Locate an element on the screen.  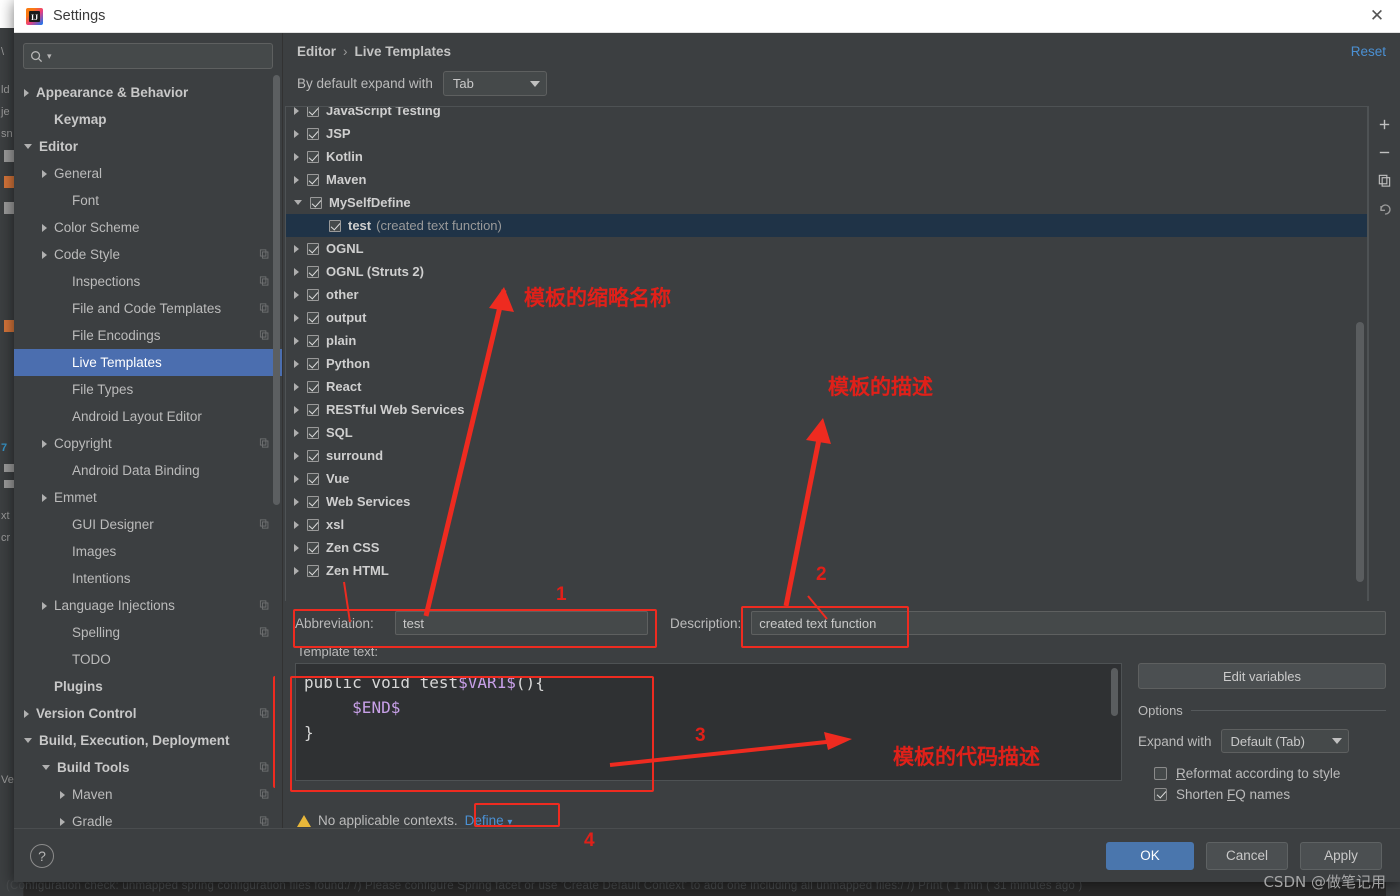
sidebar-item-file-types: File Types is located at coordinates (148, 389).